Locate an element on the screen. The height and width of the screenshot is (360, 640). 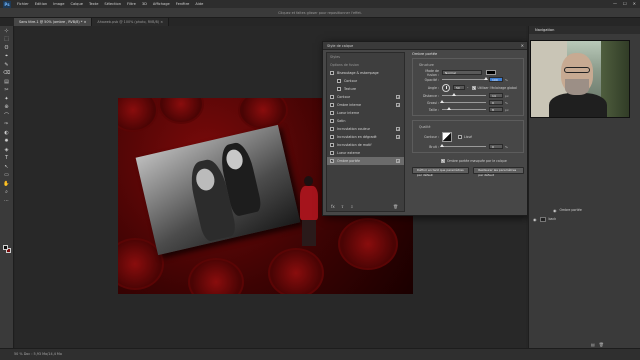
gradient-tool-icon: ✑ is located at coordinates (7, 124).